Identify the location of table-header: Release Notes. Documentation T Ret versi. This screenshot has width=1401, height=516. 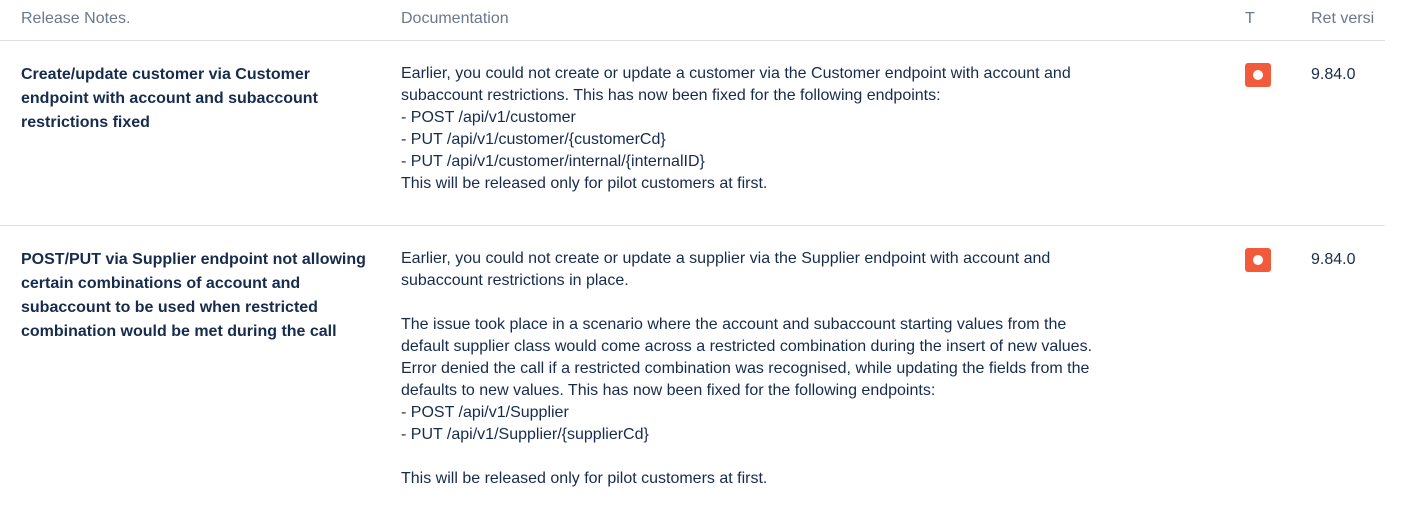
(692, 20).